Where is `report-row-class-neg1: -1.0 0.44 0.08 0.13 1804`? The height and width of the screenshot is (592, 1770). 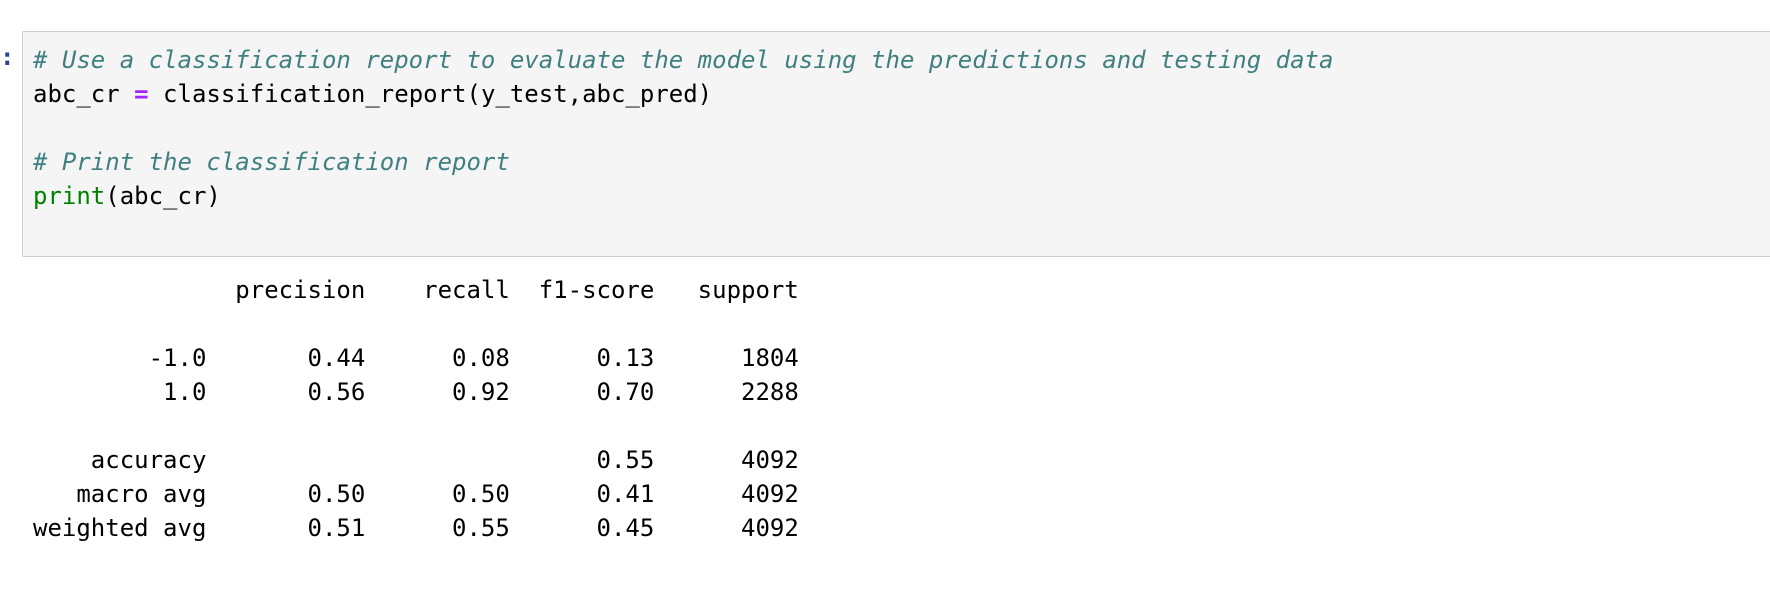 report-row-class-neg1: -1.0 0.44 0.08 0.13 1804 is located at coordinates (416, 358).